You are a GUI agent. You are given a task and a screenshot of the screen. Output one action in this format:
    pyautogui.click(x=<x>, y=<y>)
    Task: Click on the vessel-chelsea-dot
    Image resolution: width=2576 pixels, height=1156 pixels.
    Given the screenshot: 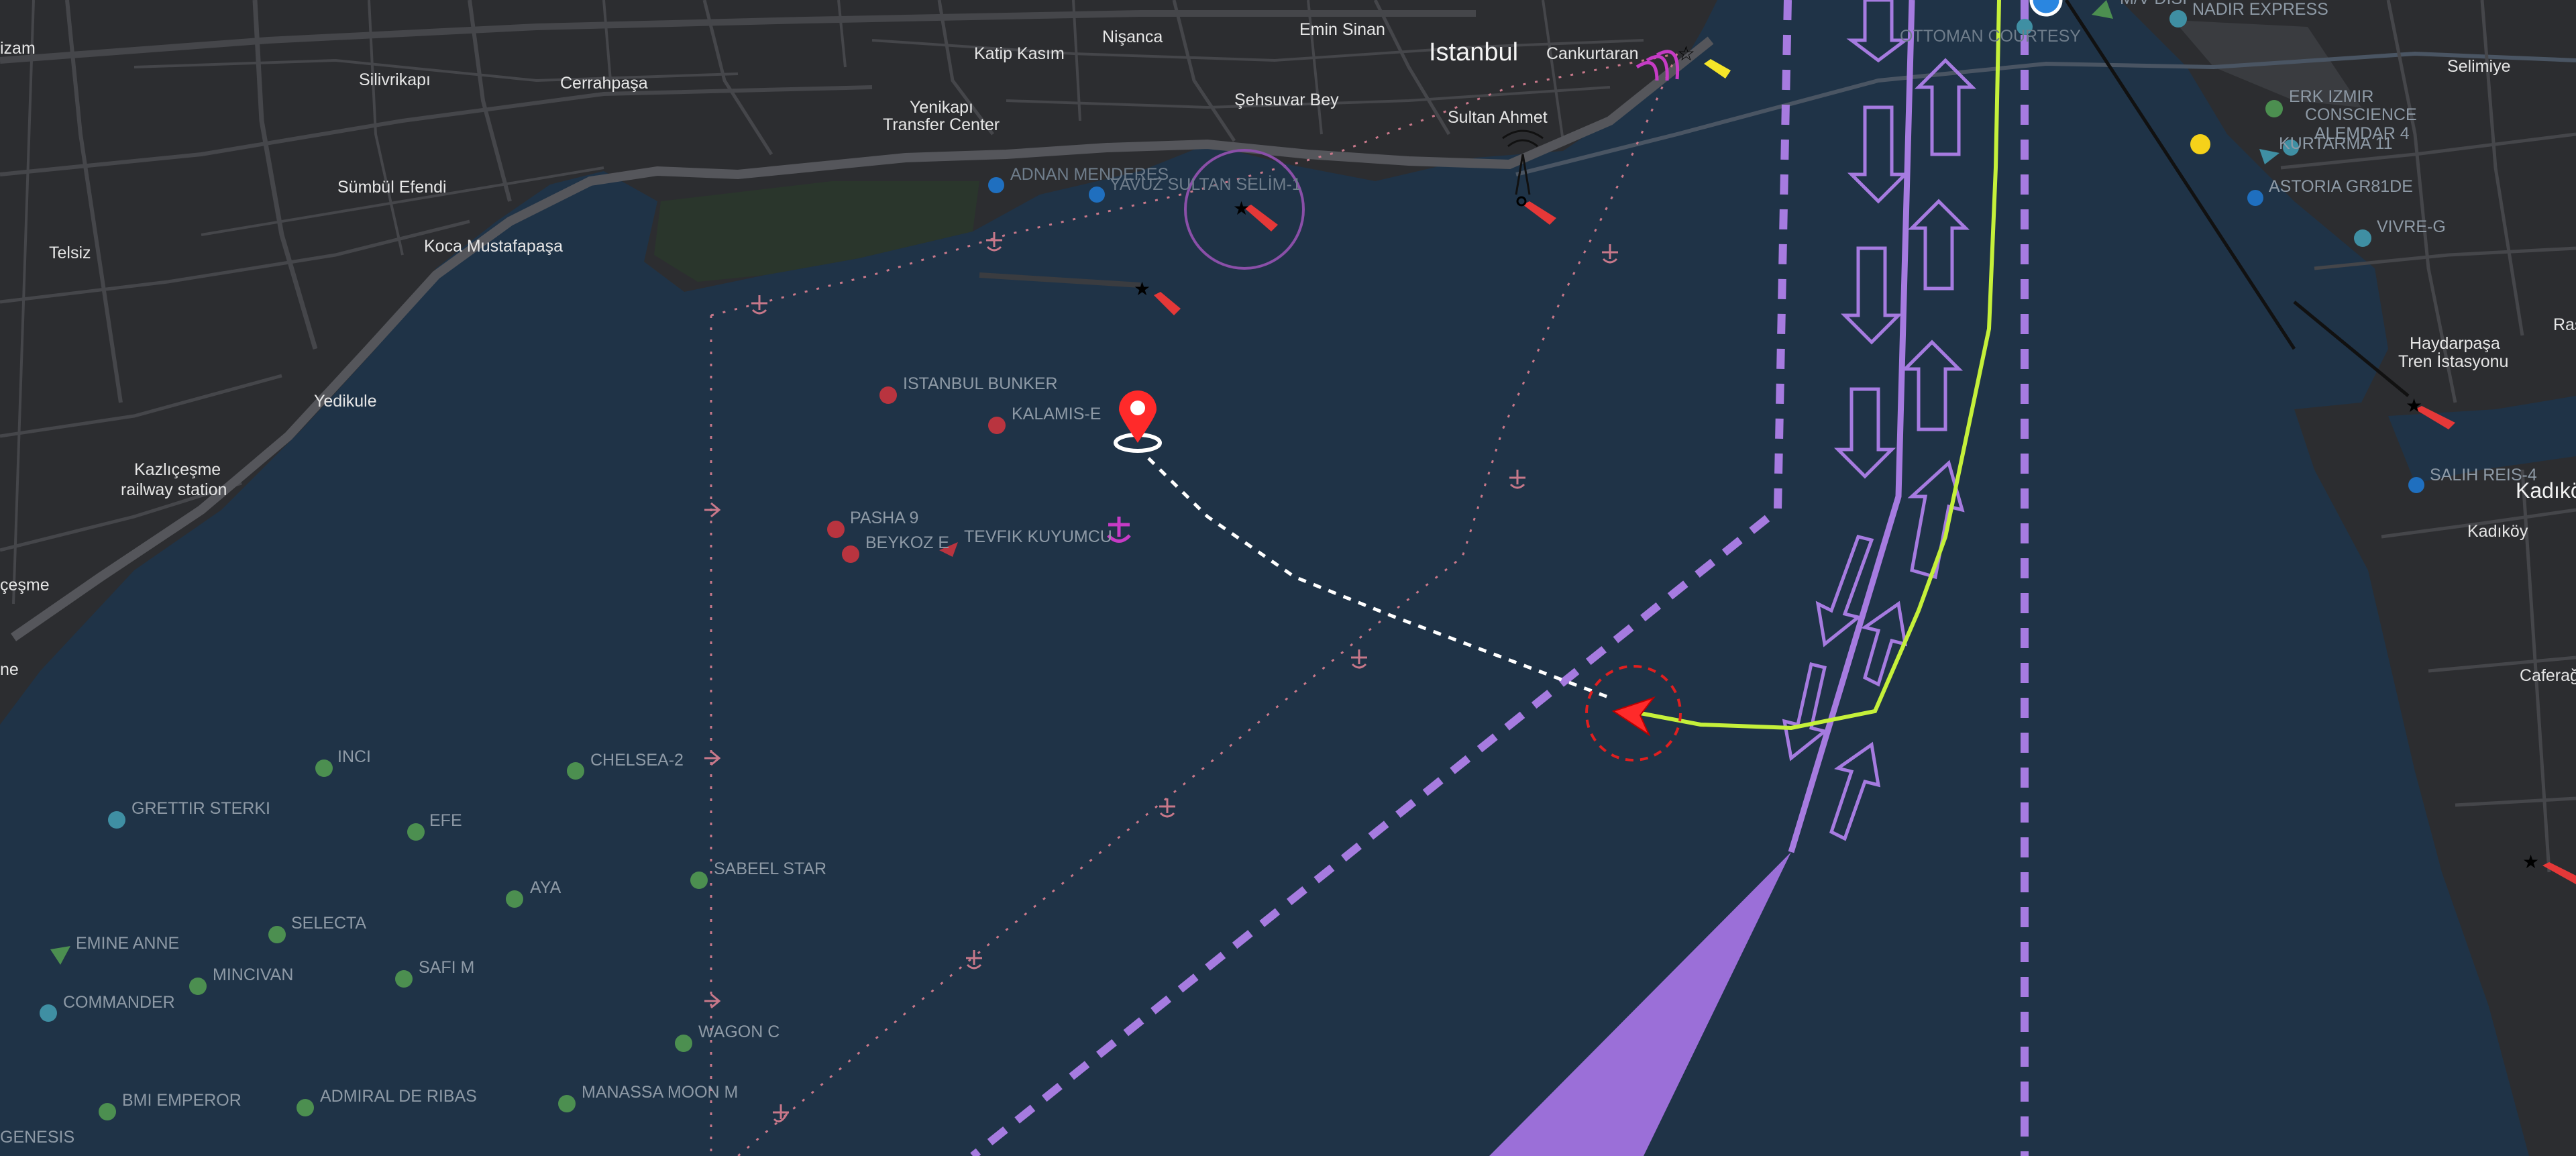 What is the action you would take?
    pyautogui.click(x=575, y=771)
    